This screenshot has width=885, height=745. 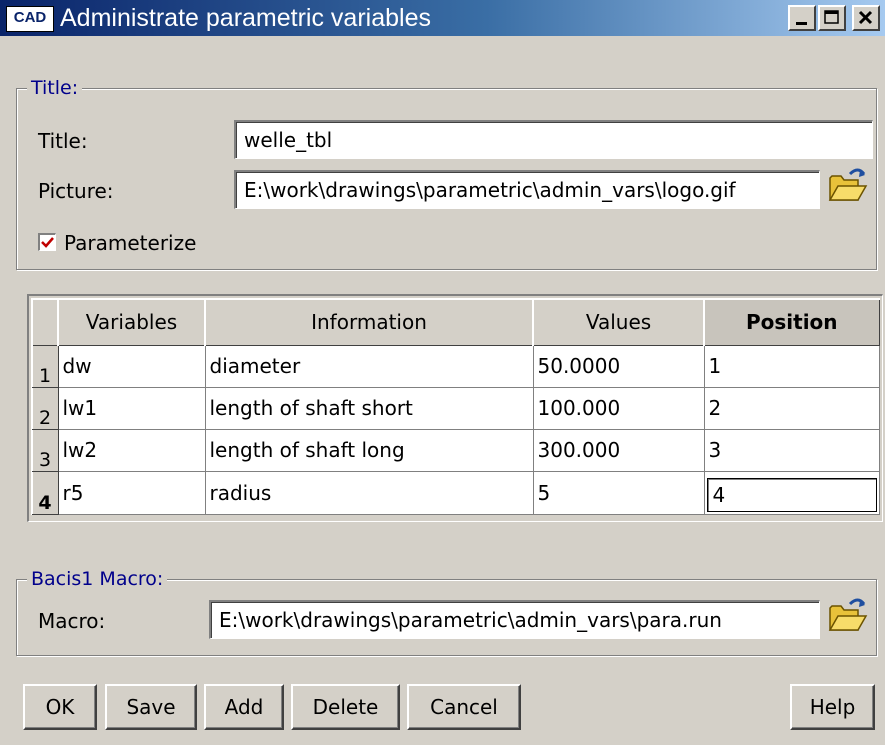 I want to click on table-row: 4 r5 radius 5 4, so click(x=455, y=492).